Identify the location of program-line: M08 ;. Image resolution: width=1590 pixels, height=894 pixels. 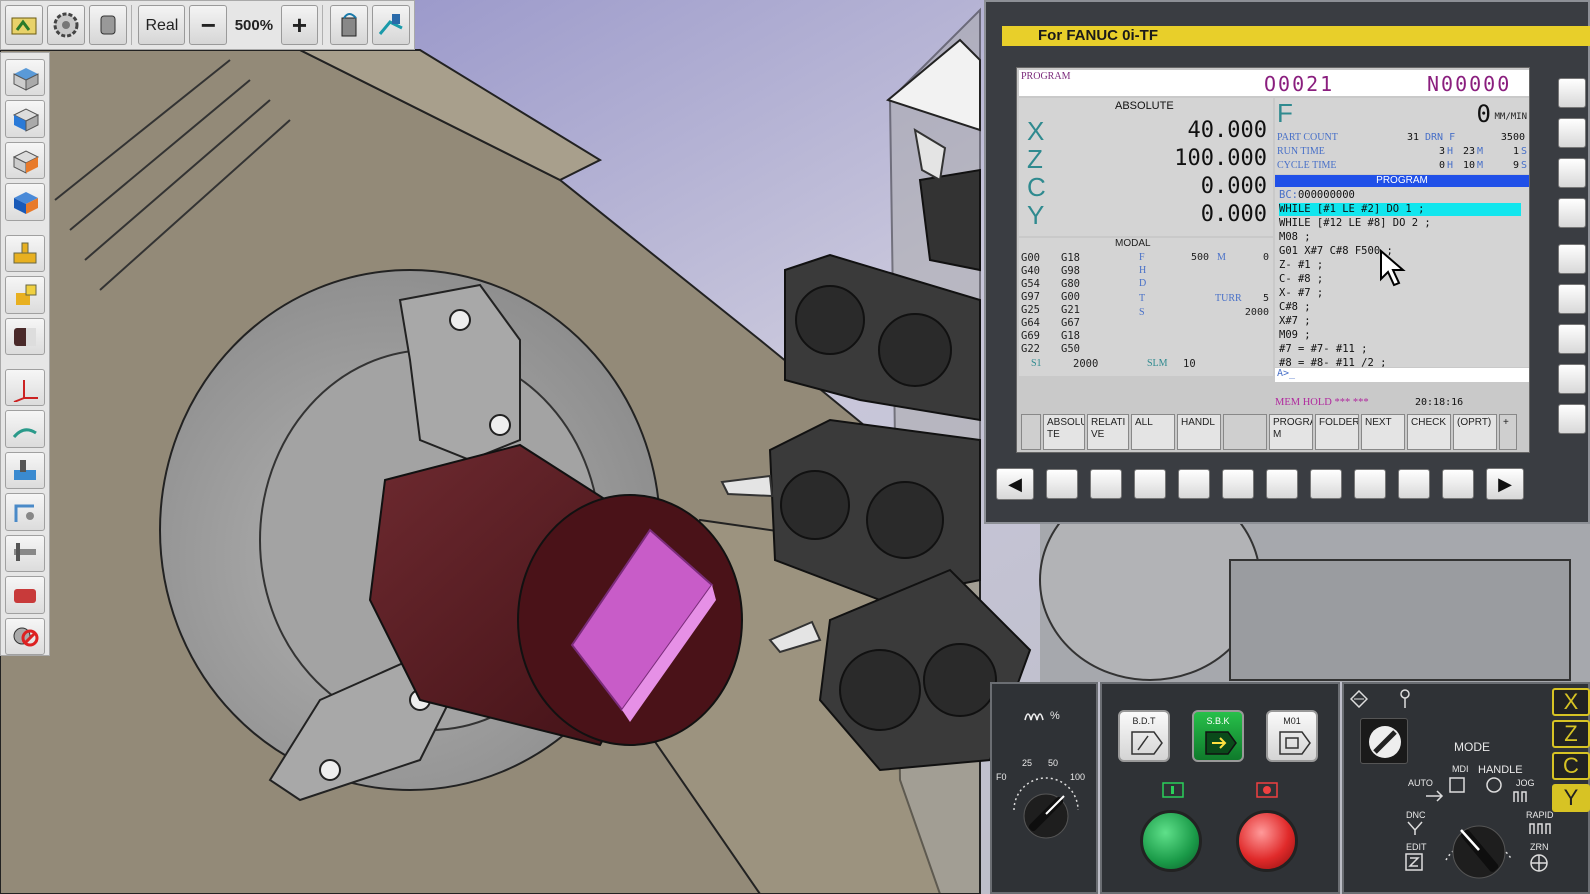
(1295, 237).